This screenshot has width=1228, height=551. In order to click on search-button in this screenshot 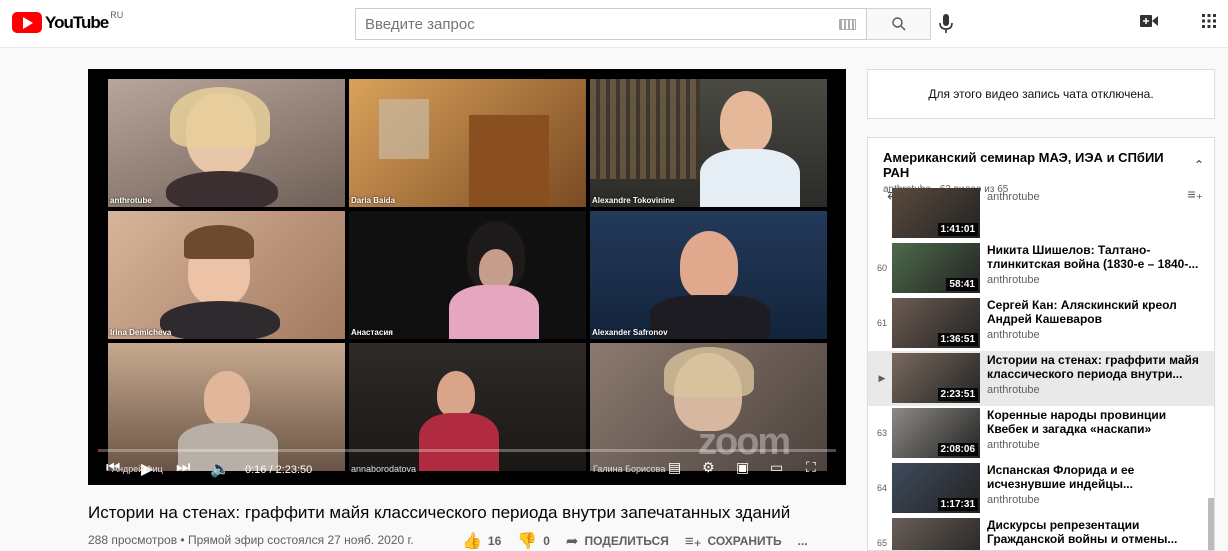, I will do `click(899, 24)`.